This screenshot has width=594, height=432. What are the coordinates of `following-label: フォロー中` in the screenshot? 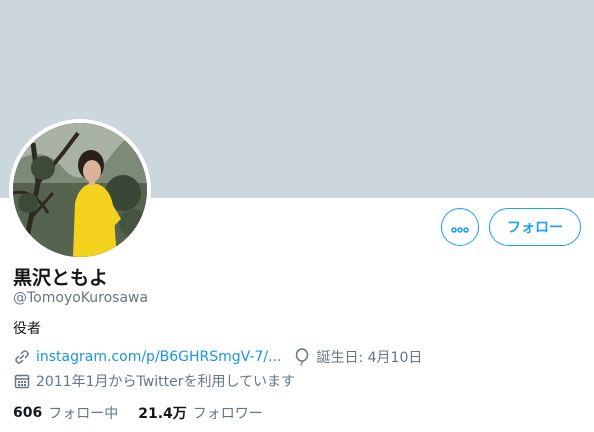 It's located at (83, 414).